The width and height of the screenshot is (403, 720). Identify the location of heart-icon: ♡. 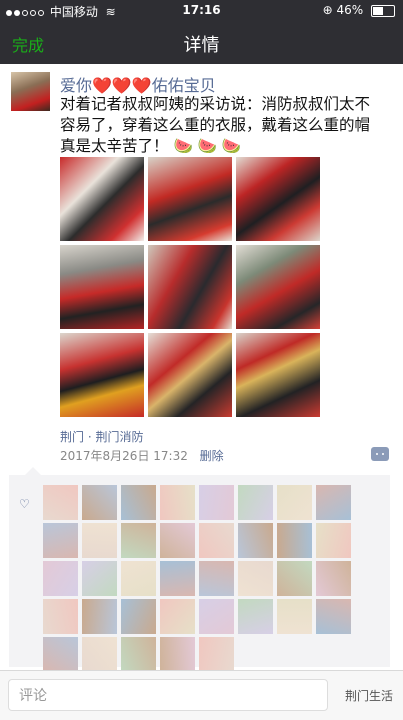
(24, 504).